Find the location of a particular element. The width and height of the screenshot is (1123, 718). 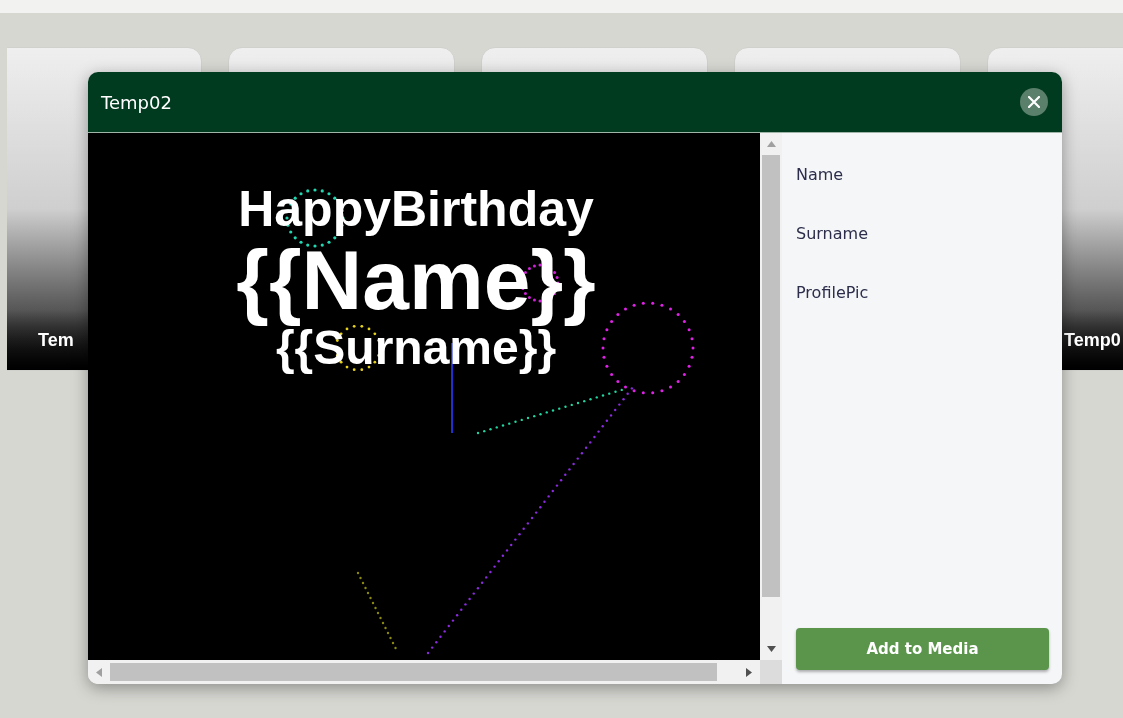

close-icon is located at coordinates (1034, 102).